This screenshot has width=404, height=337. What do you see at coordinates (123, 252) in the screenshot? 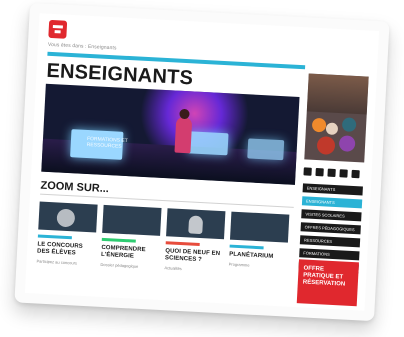
I see `tile-title: COMPRENDRE L'ÉNERGIE` at bounding box center [123, 252].